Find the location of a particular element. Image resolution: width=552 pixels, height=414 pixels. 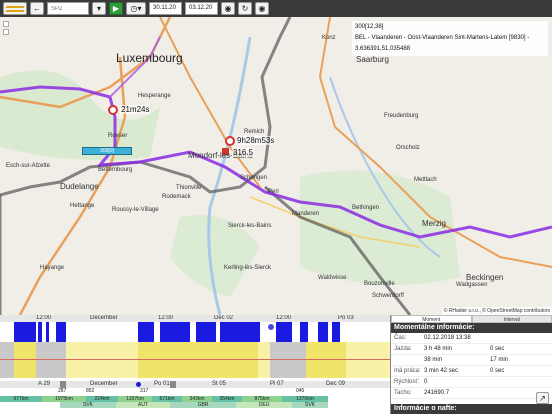

back-button: ← is located at coordinates (37, 8).